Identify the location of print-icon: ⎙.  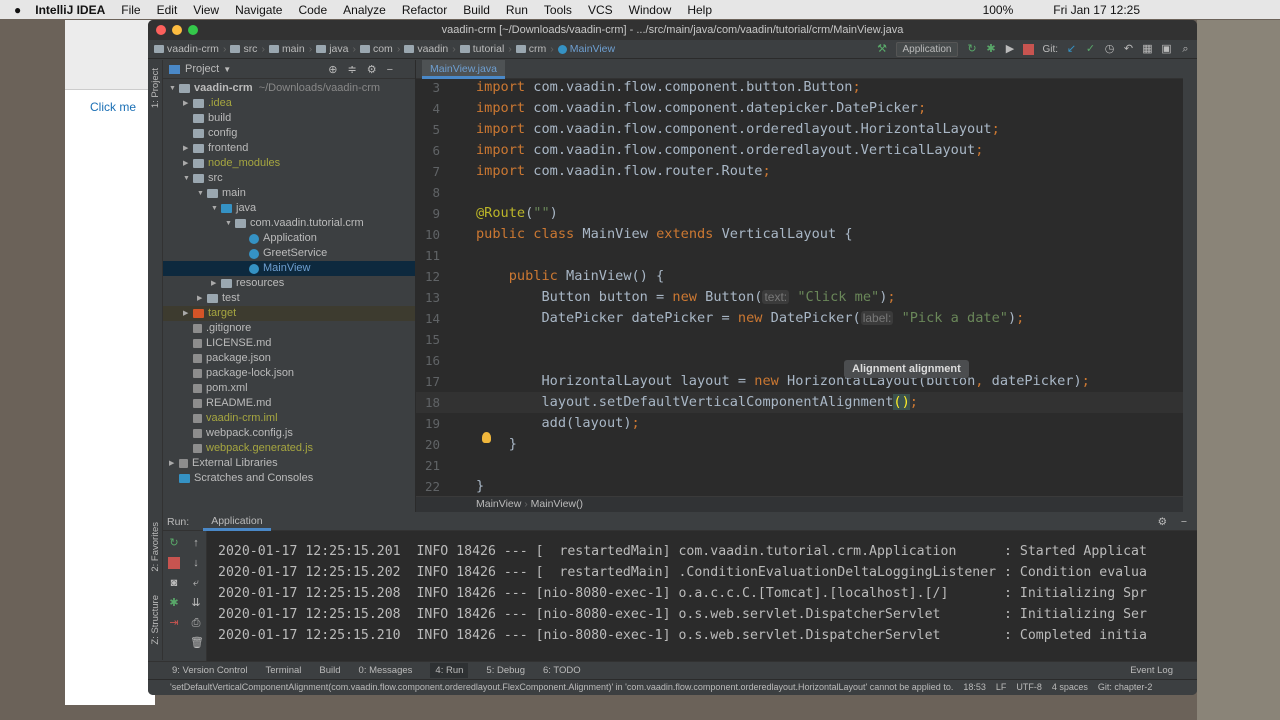
(196, 623).